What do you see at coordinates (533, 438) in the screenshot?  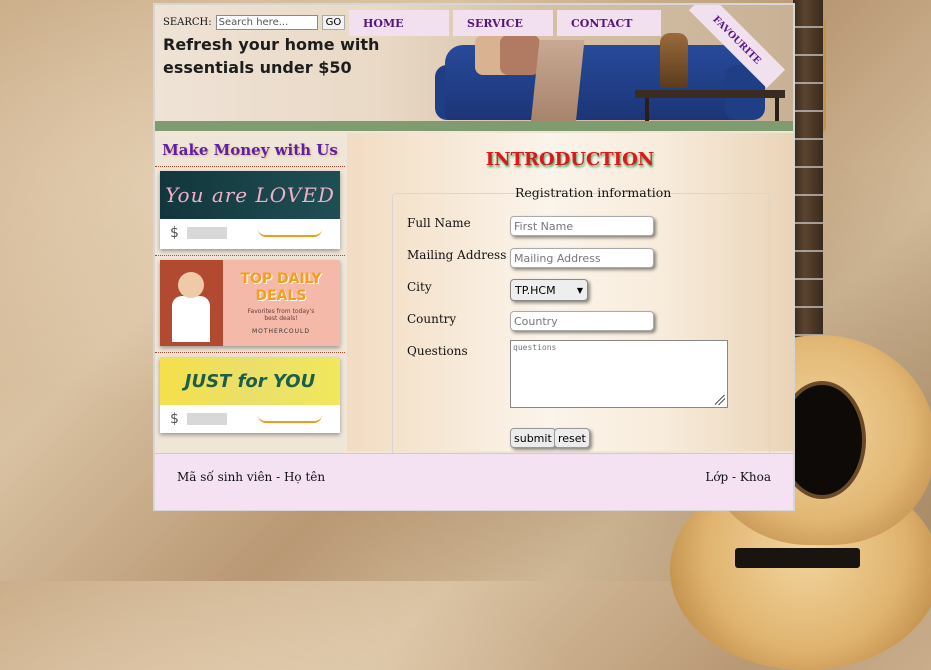 I see `submit-button: submit` at bounding box center [533, 438].